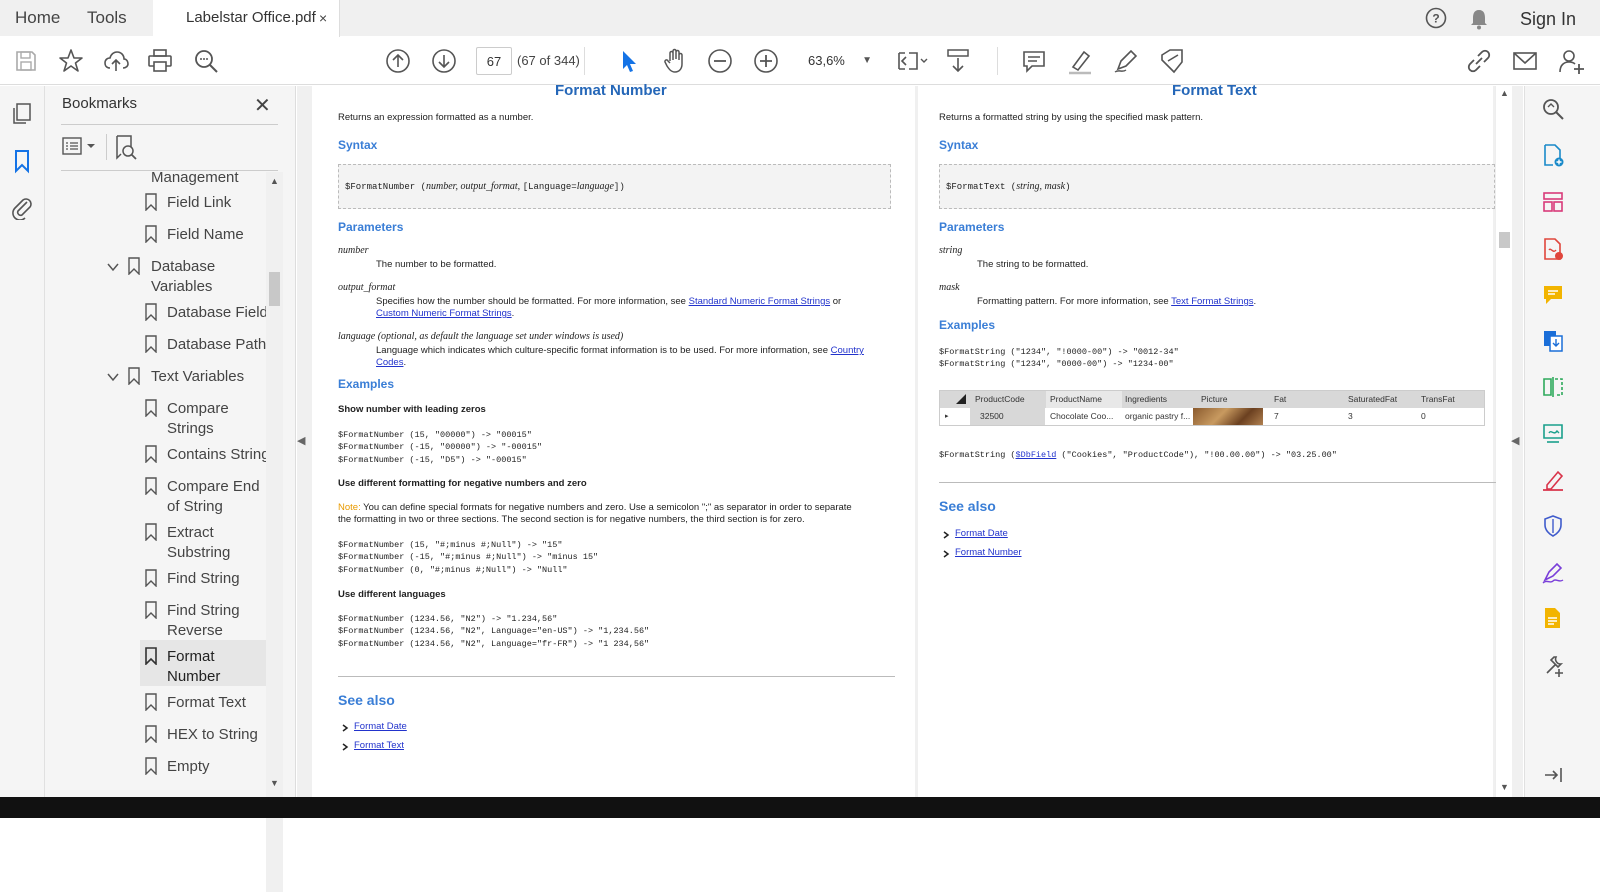 This screenshot has width=1600, height=892. Describe the element at coordinates (22, 207) in the screenshot. I see `attachment-icon` at that location.